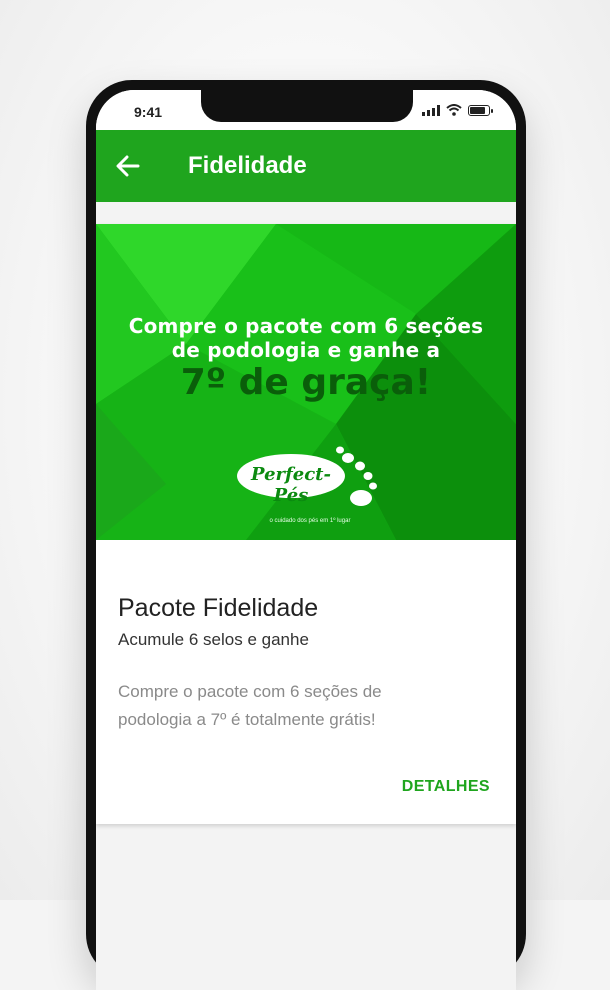 The height and width of the screenshot is (990, 610). I want to click on status-icons, so click(457, 110).